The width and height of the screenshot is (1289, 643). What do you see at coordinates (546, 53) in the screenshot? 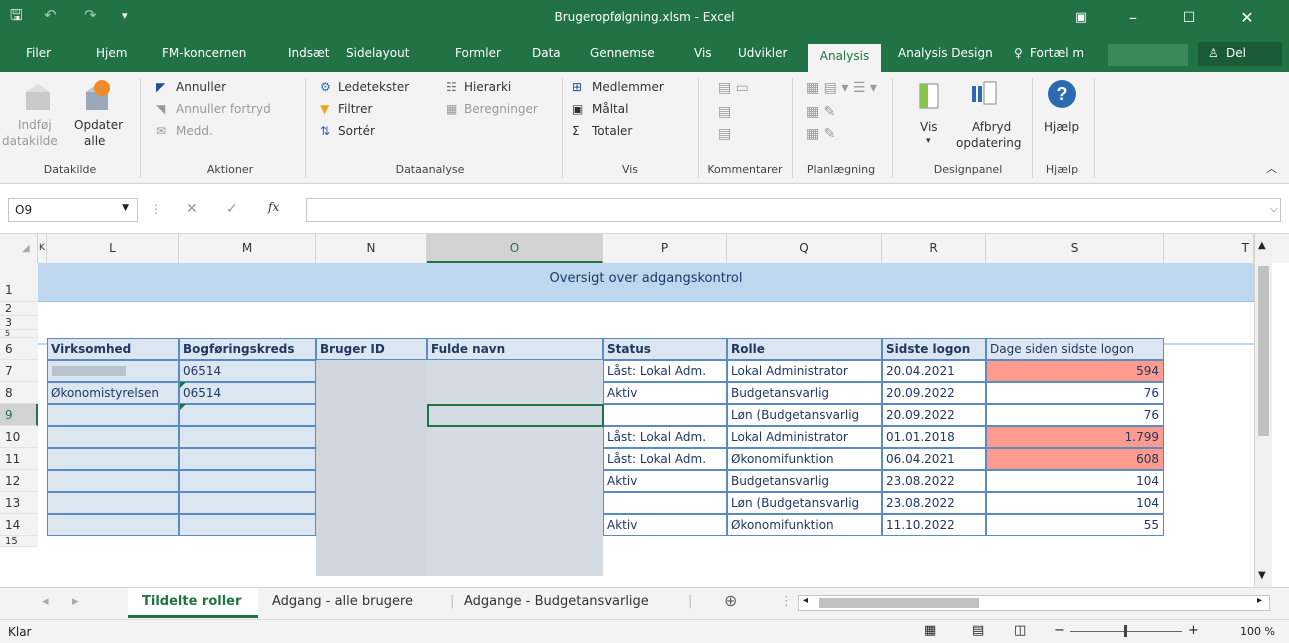
I see `tab-data: Data` at bounding box center [546, 53].